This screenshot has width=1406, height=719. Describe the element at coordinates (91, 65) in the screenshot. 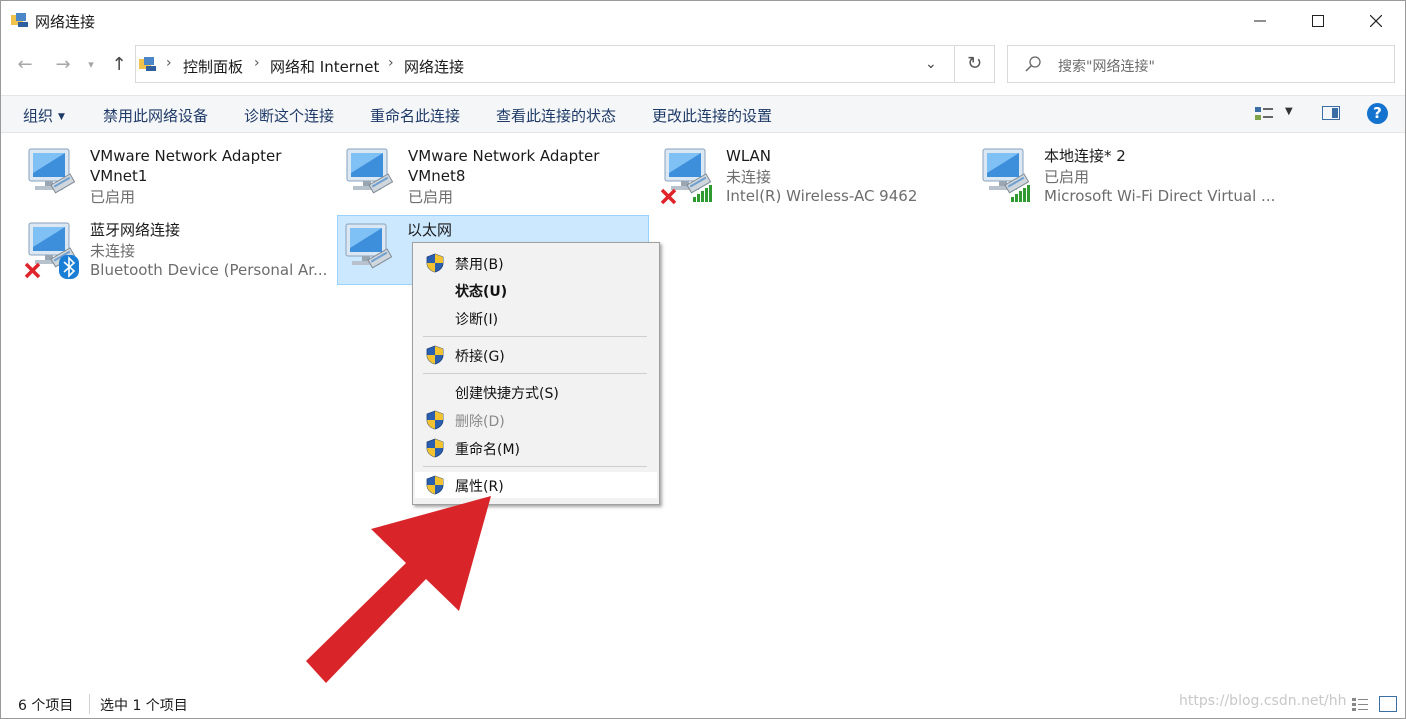

I see `recent-locations-chevron-icon: ▾` at that location.